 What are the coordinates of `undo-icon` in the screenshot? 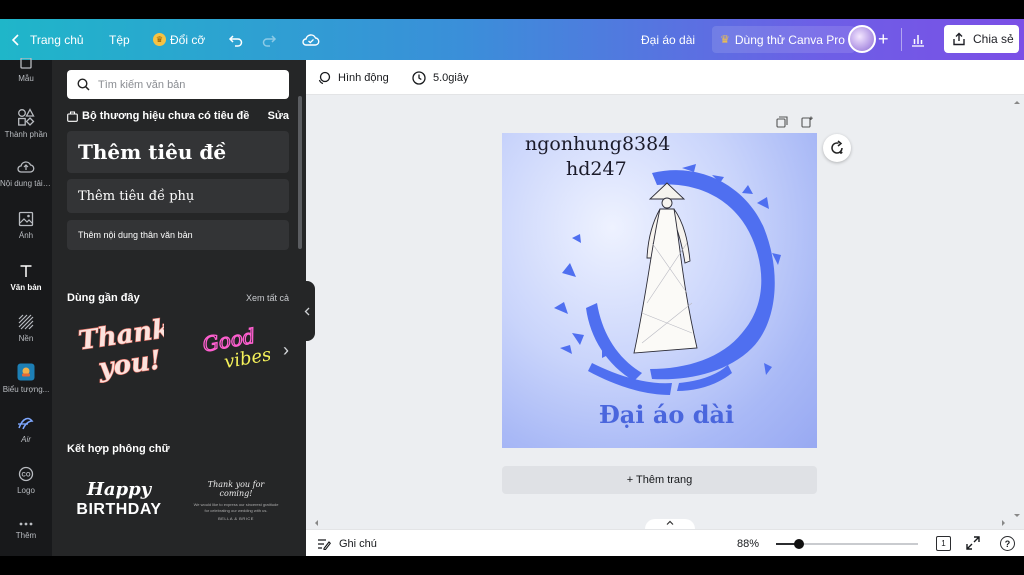 It's located at (235, 40).